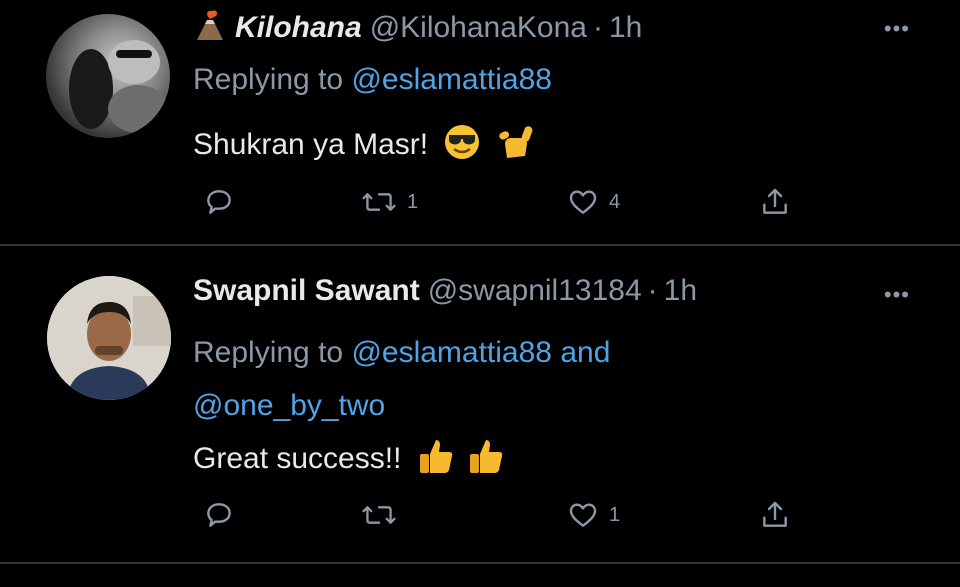  I want to click on like-button: 1, so click(593, 515).